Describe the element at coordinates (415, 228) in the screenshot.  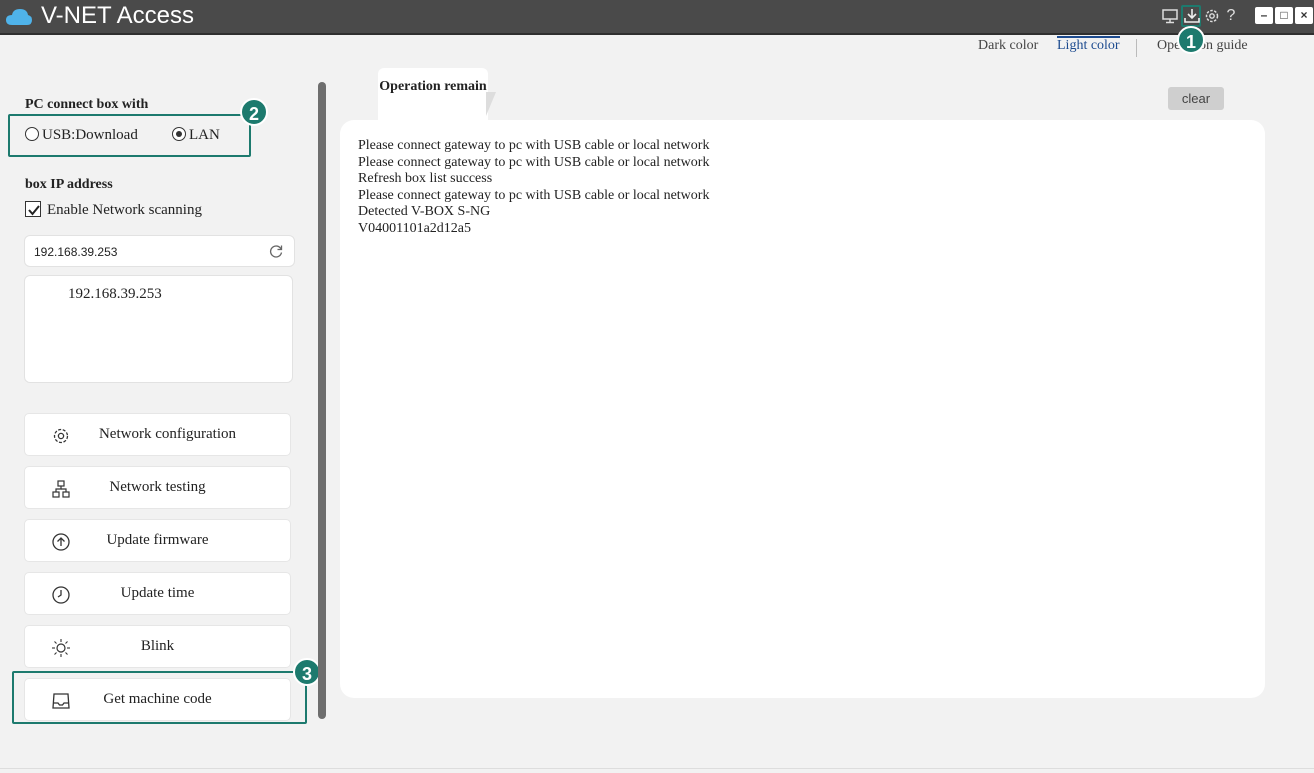
I see `log-line: V04001101a2d12a5` at that location.